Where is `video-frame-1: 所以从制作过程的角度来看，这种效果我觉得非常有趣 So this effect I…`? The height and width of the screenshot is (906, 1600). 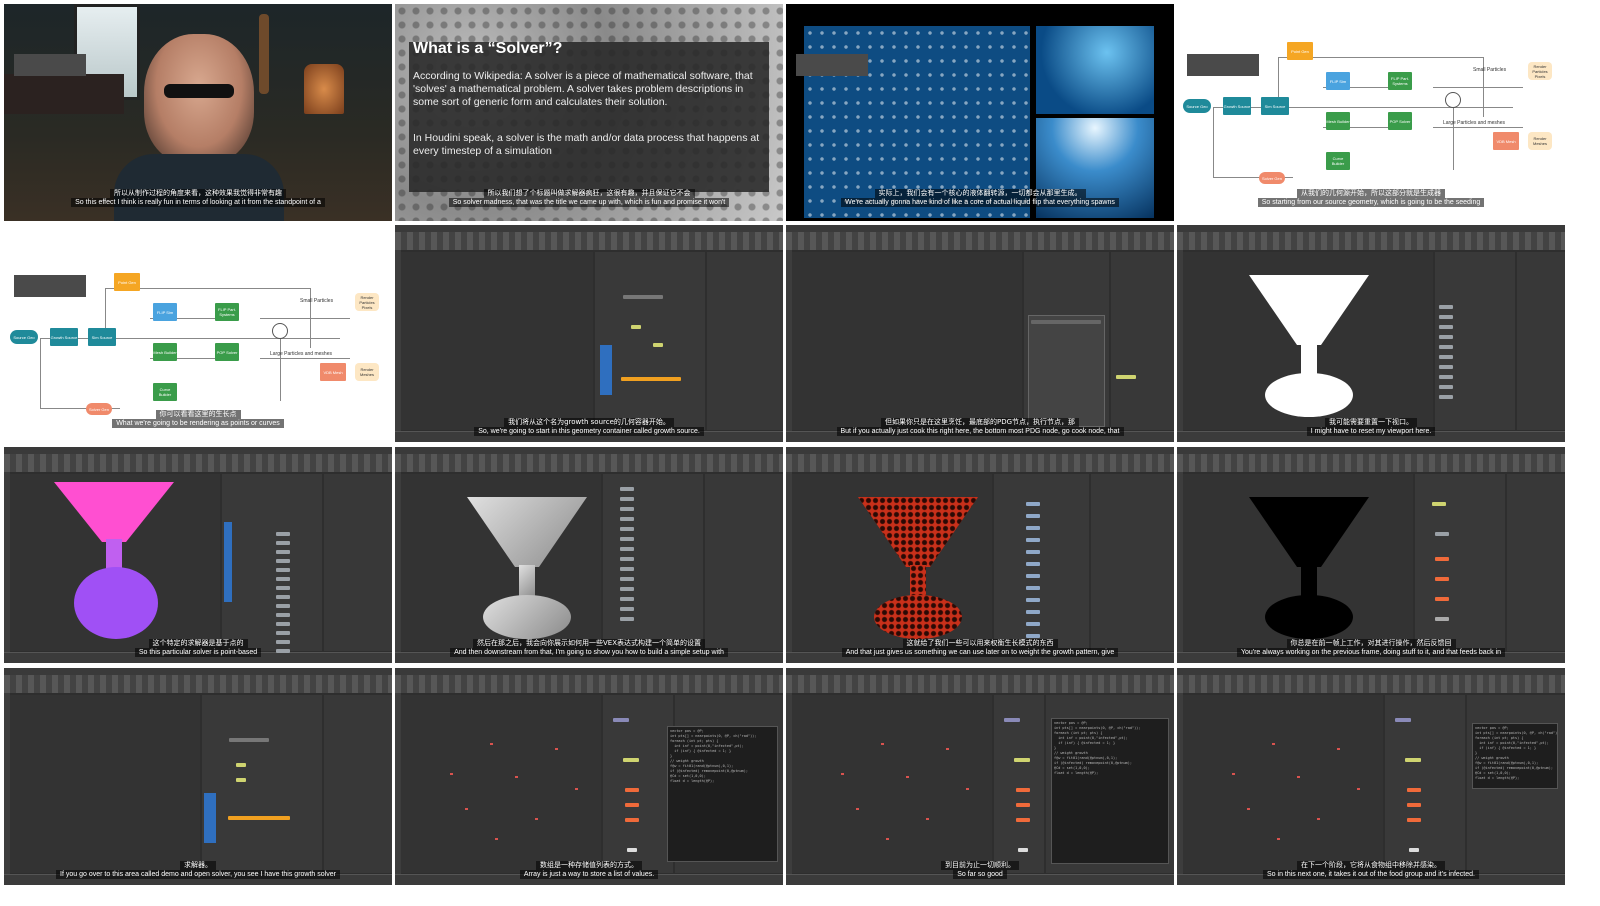
video-frame-1: 所以从制作过程的角度来看，这种效果我觉得非常有趣 So this effect I… is located at coordinates (198, 112).